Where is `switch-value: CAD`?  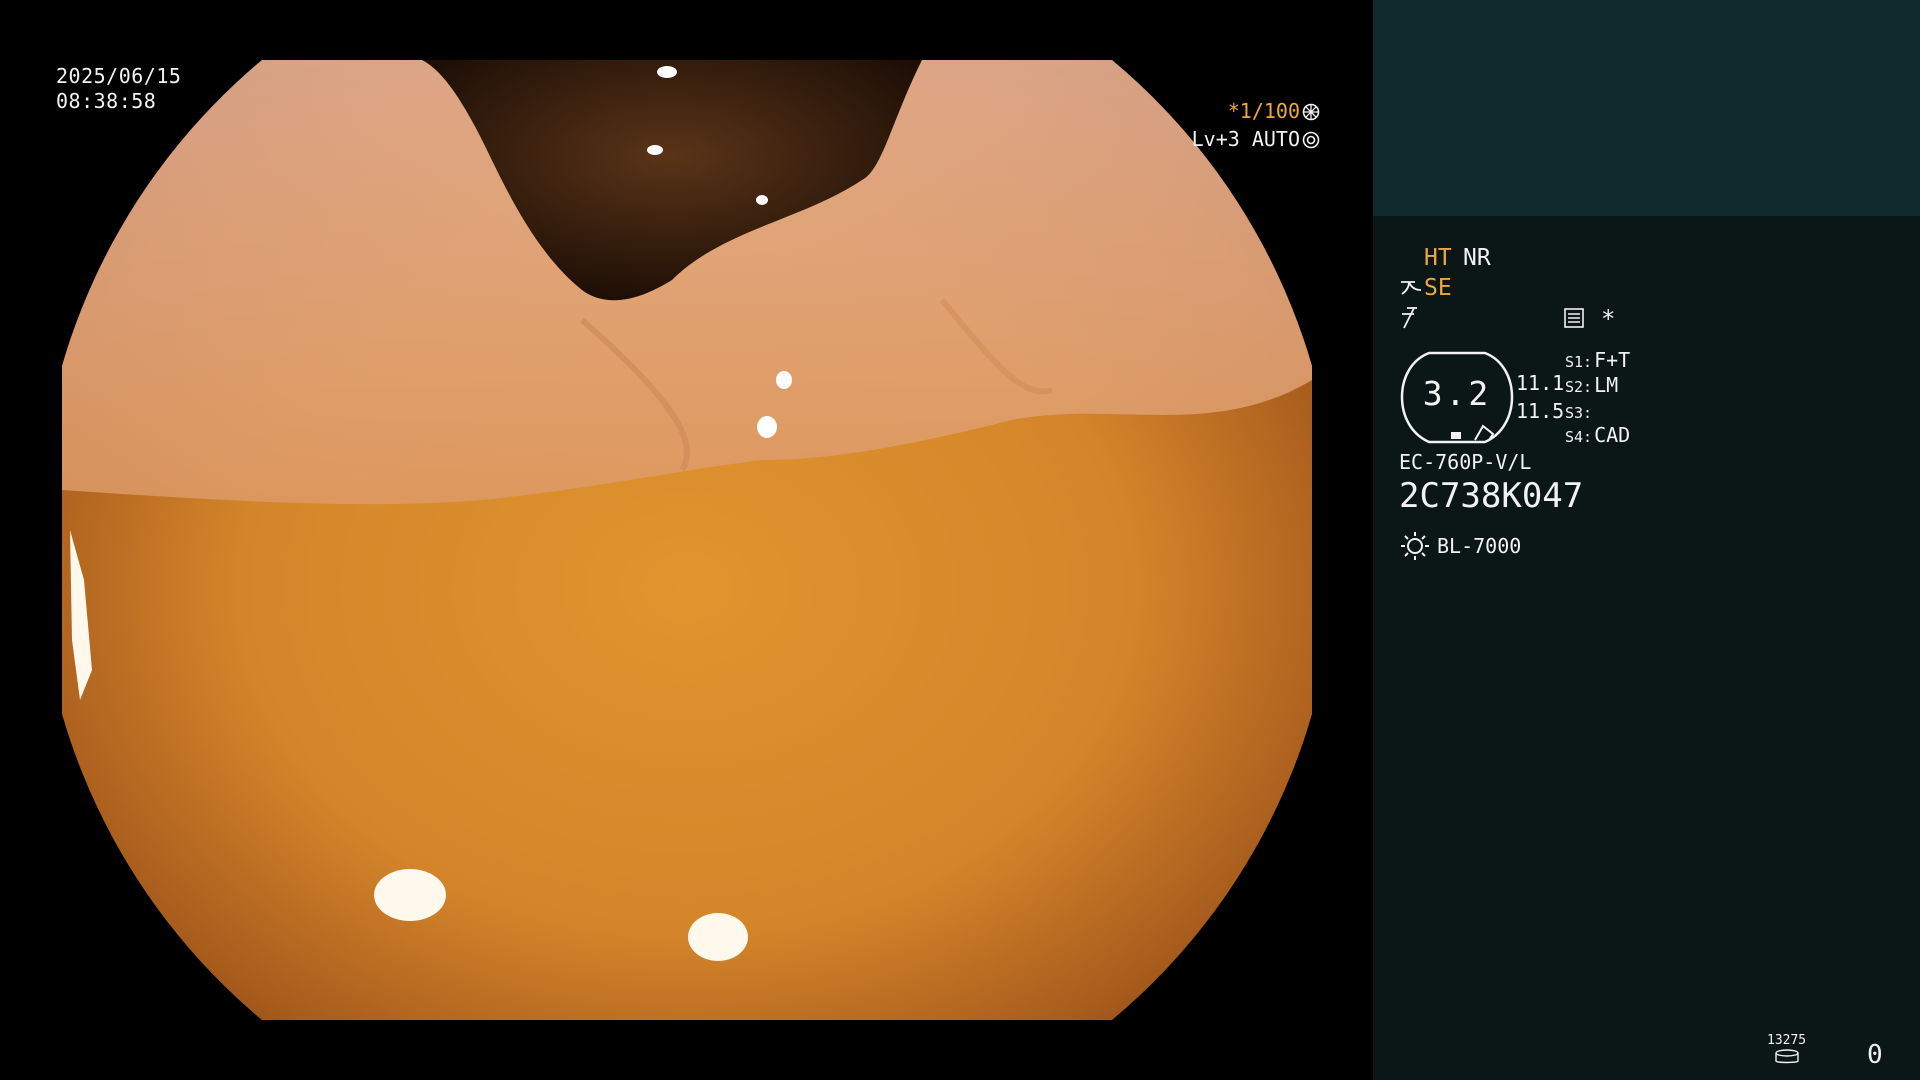
switch-value: CAD is located at coordinates (1612, 435).